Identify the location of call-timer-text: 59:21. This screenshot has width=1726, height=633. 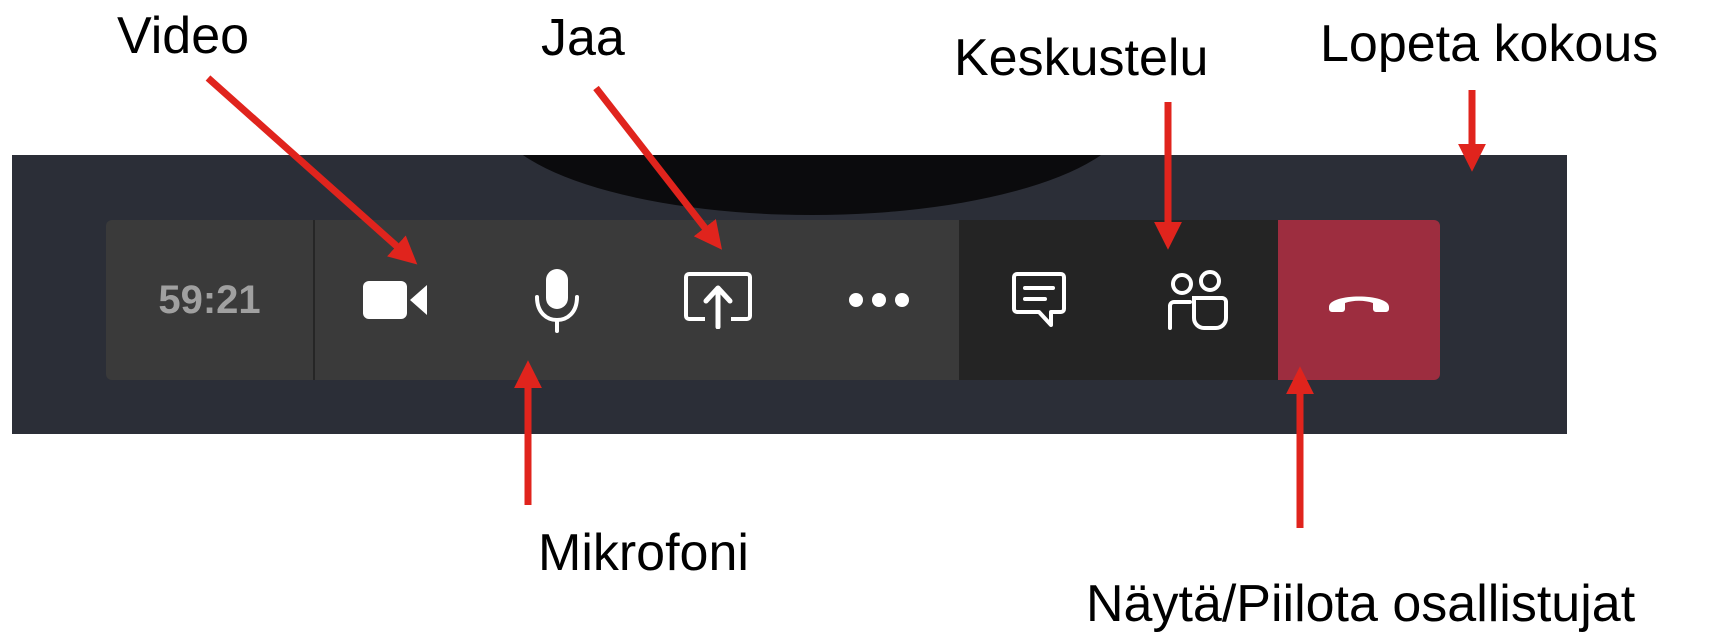
(209, 299).